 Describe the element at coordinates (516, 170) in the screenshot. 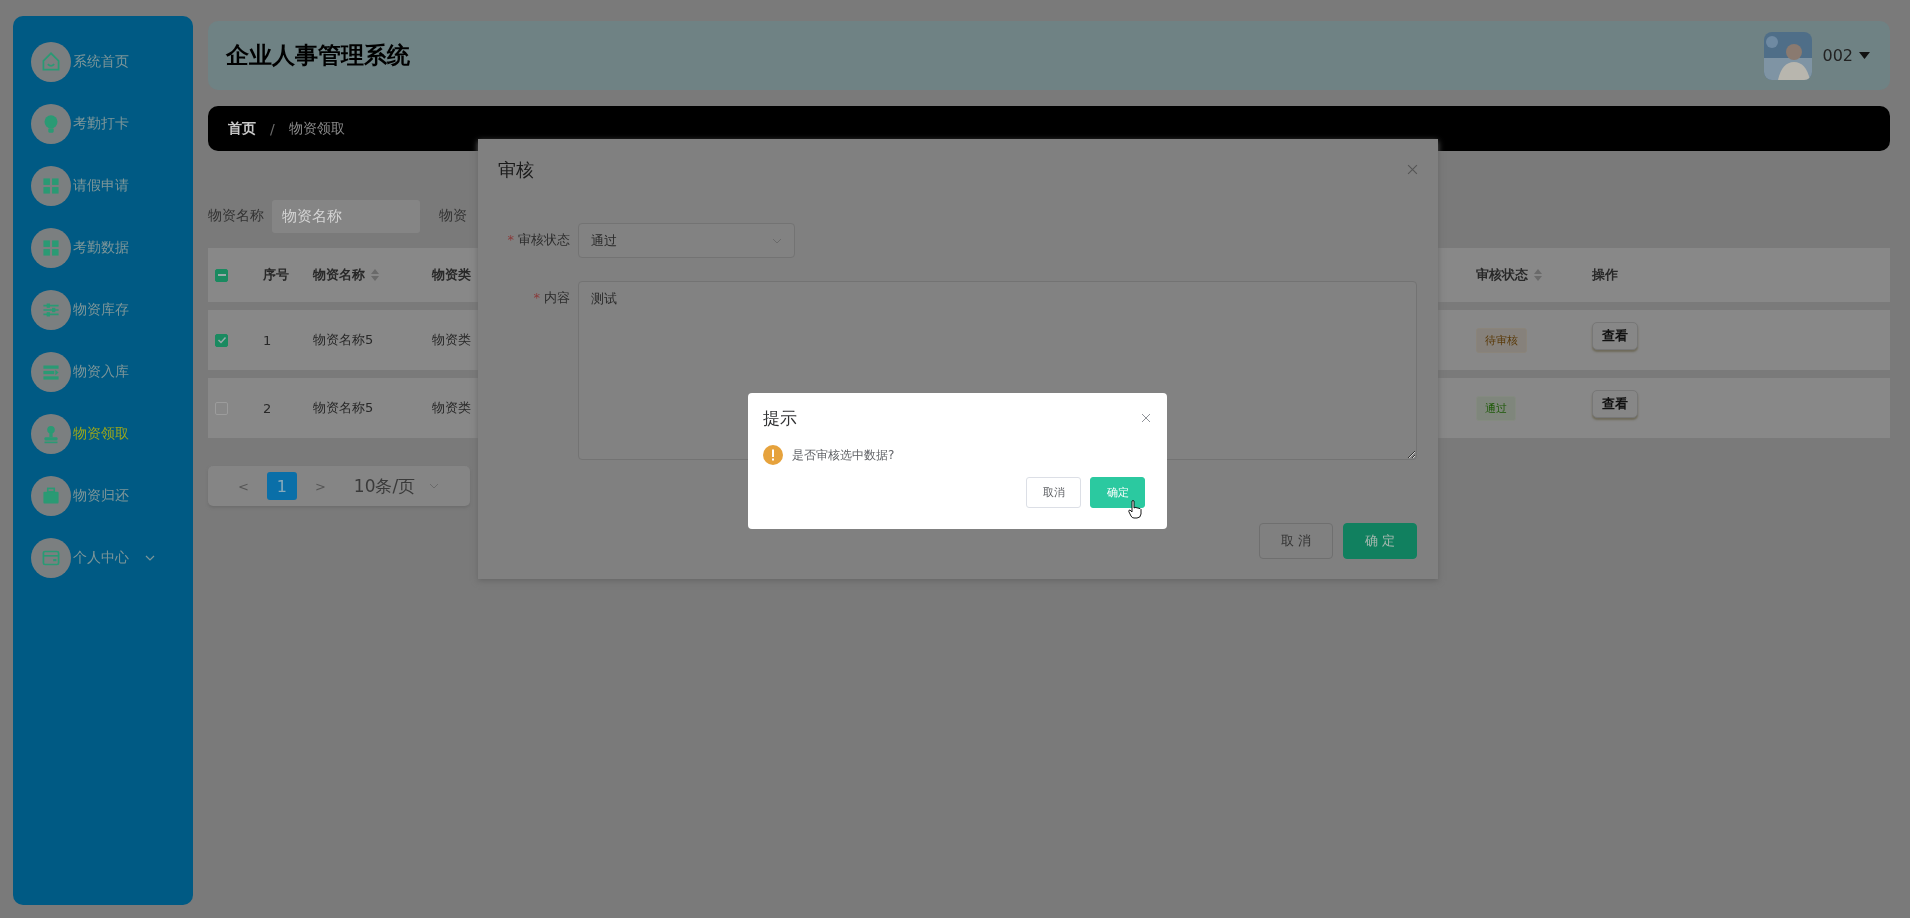

I see `dialog-title: 审核` at that location.